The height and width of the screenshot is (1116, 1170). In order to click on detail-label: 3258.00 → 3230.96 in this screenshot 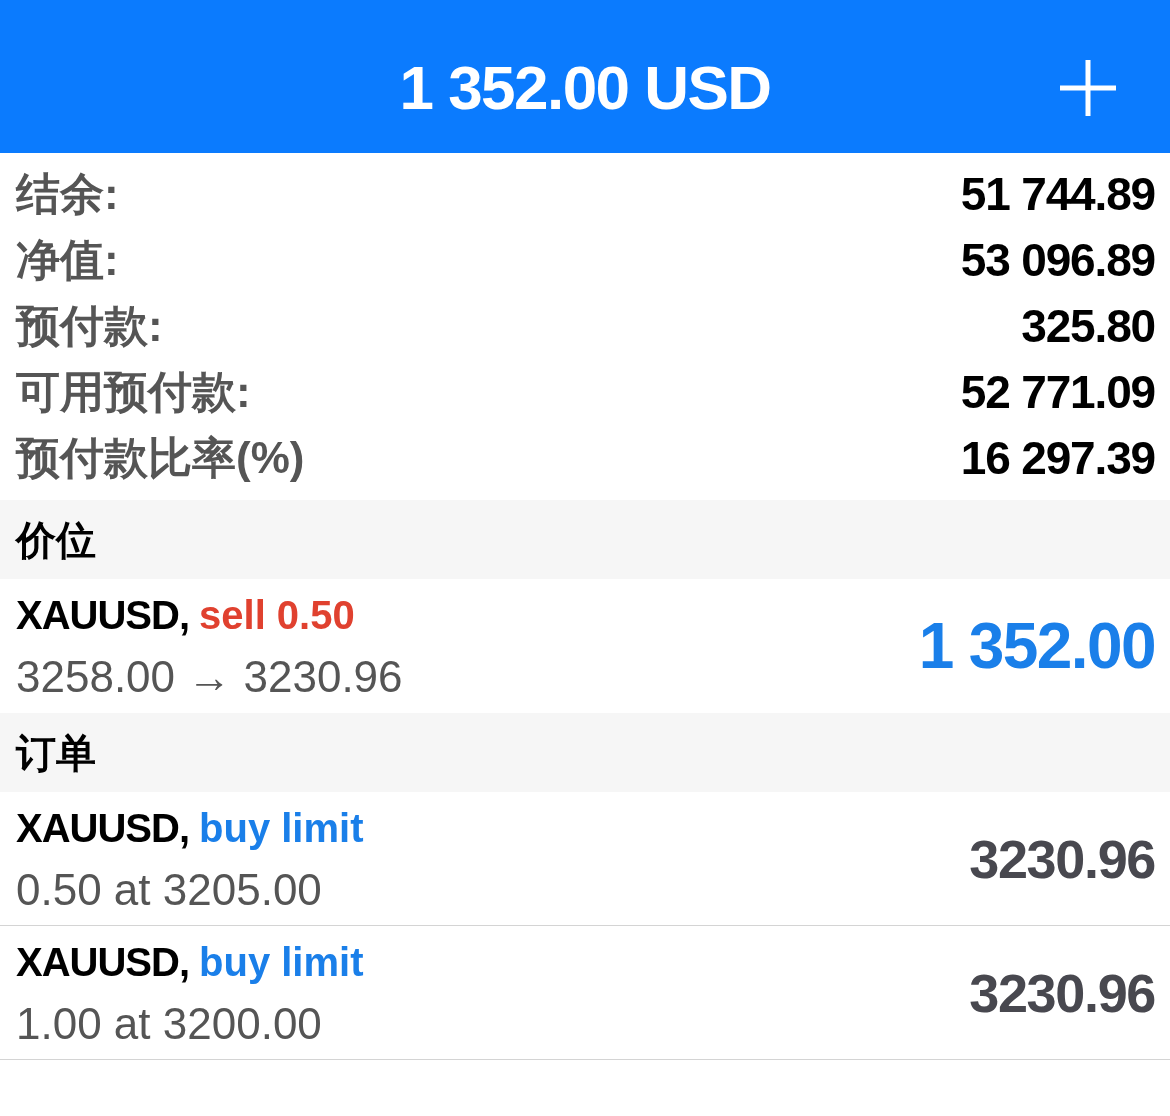, I will do `click(209, 677)`.